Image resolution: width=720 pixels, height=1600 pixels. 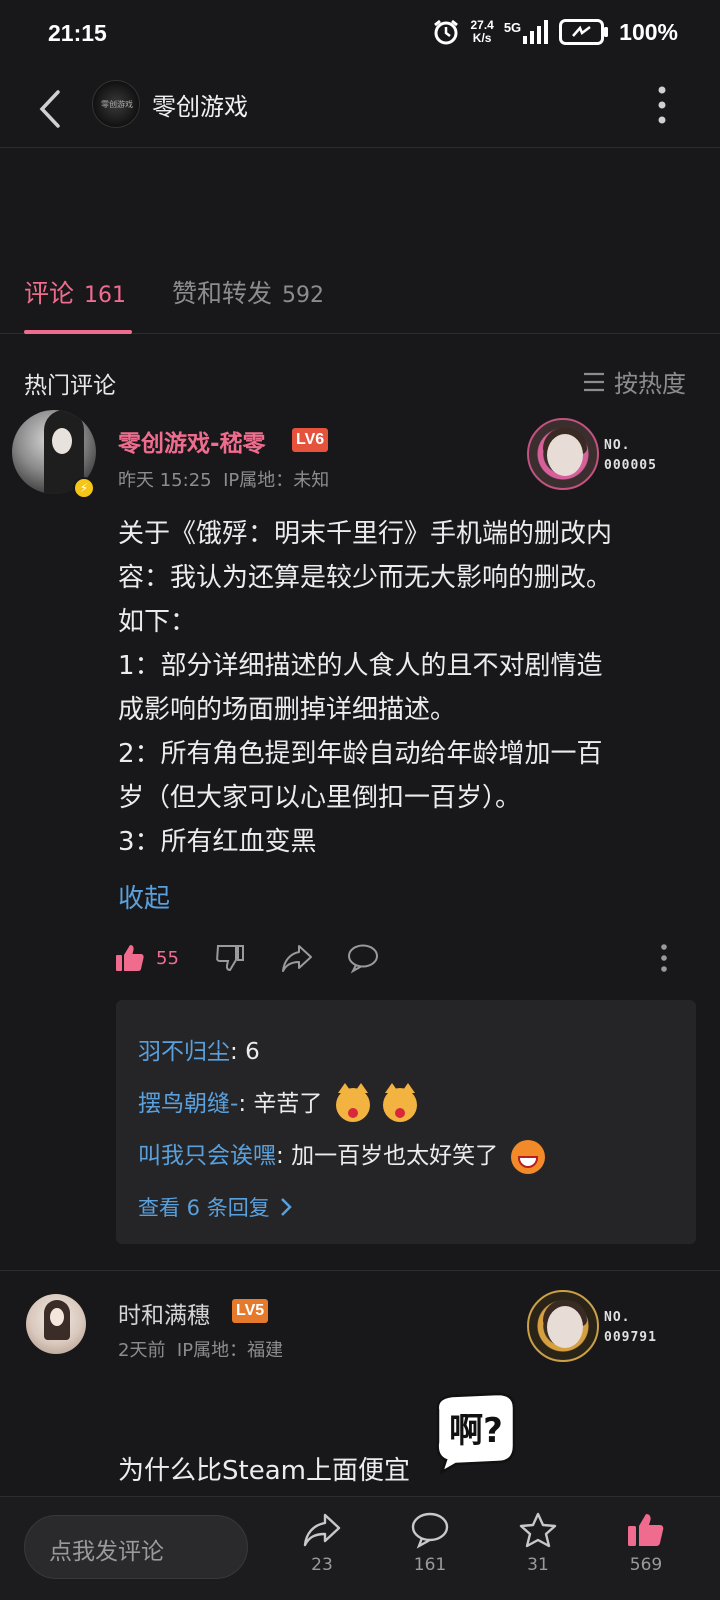 I want to click on more-options-button, so click(x=662, y=105).